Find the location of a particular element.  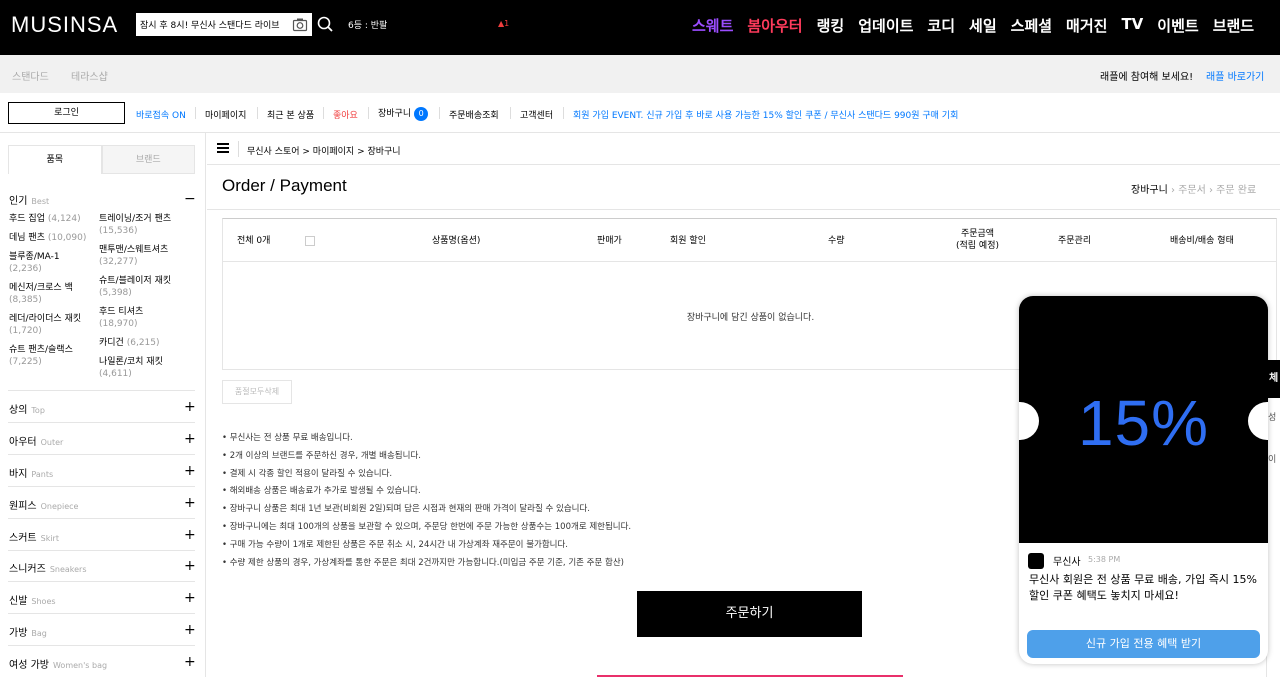

category-item: 메신저/크로스 백 (8,385) is located at coordinates (56, 294).